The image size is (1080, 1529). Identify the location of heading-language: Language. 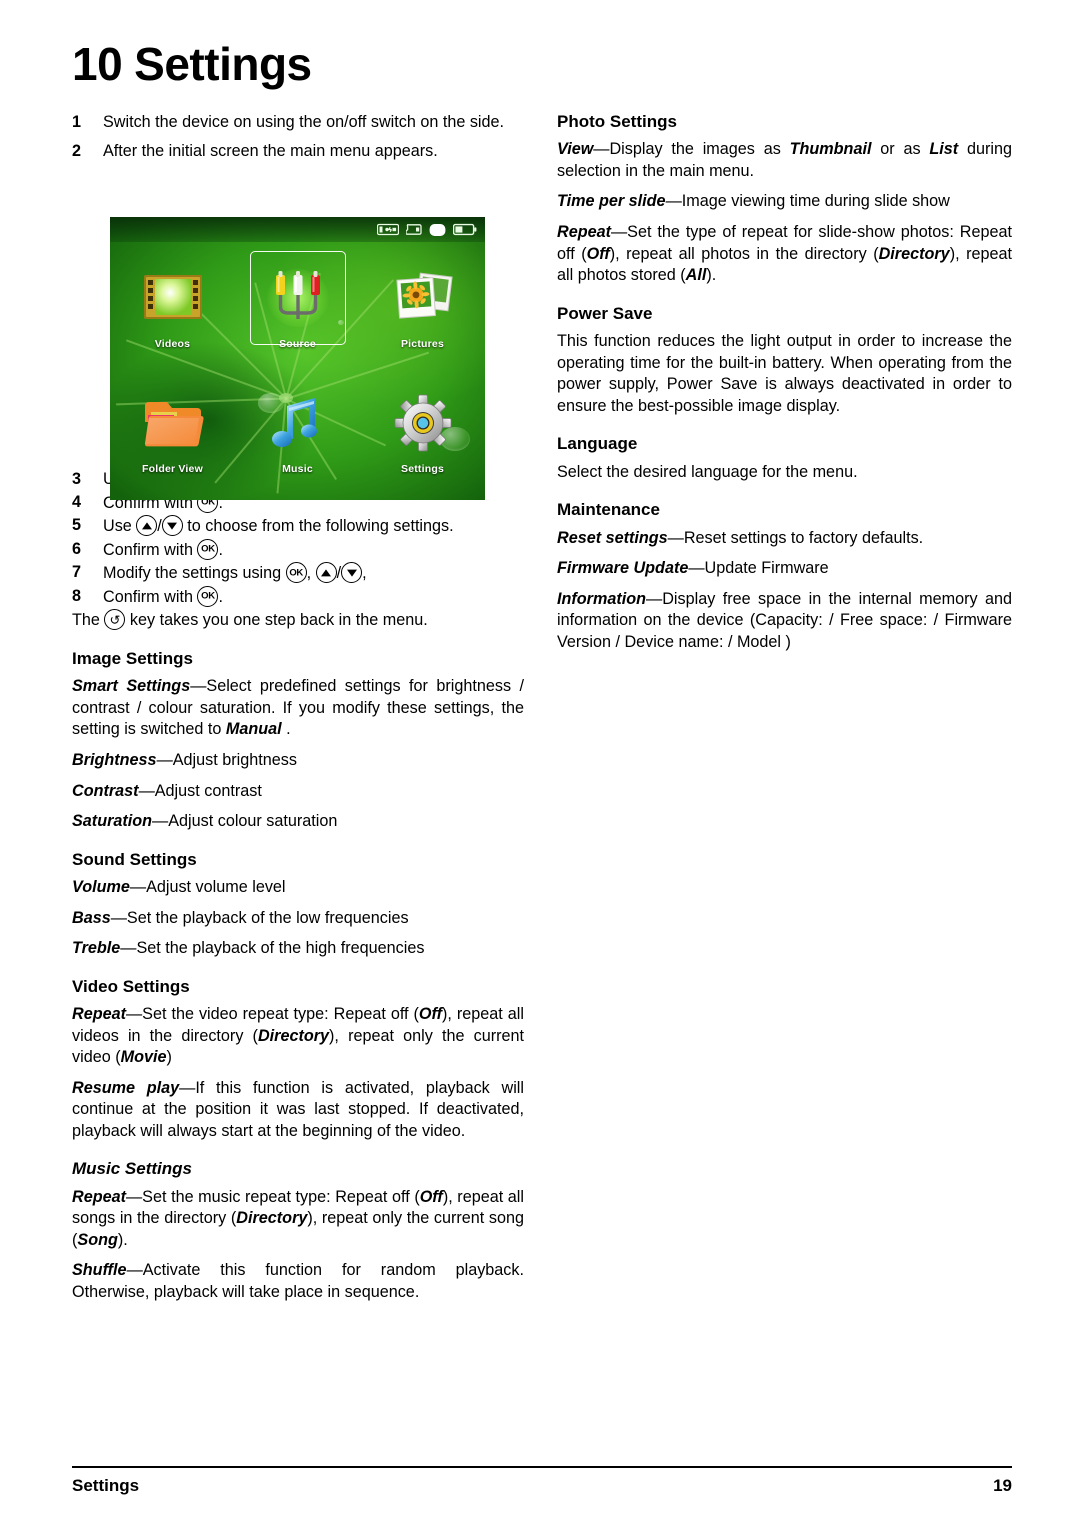
(597, 444).